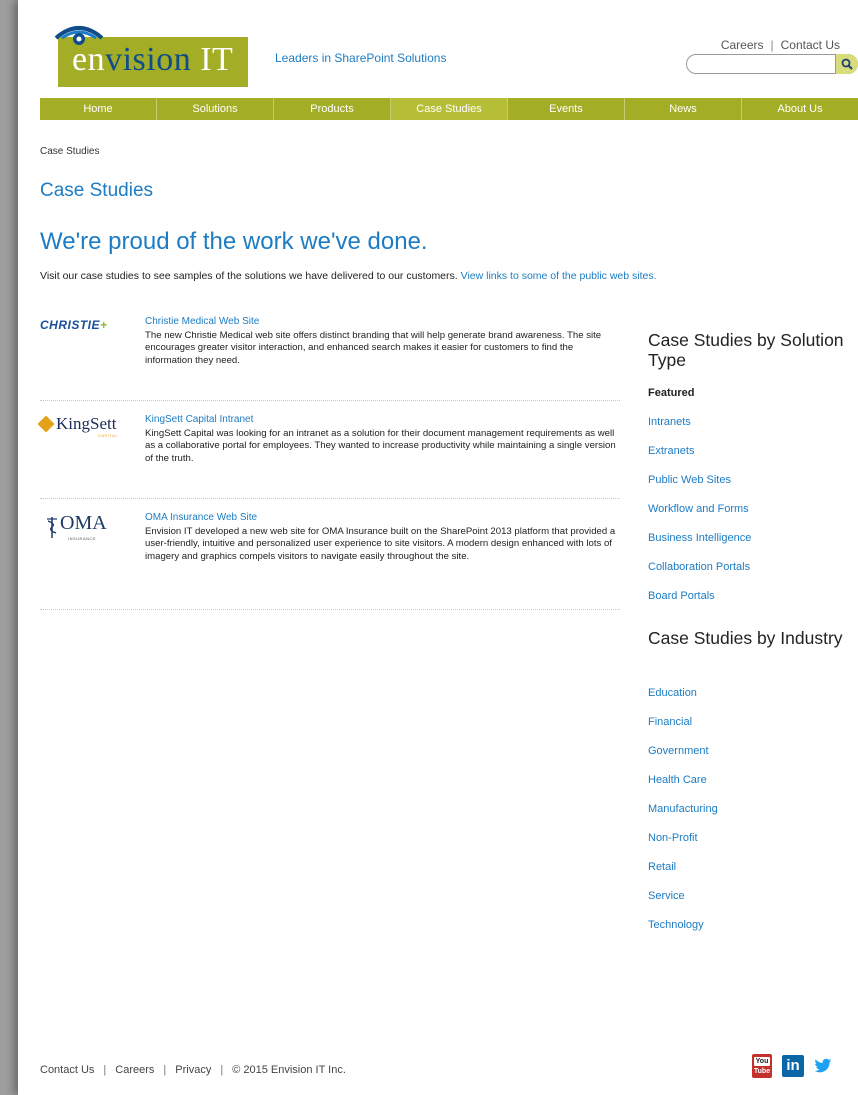 The width and height of the screenshot is (858, 1095). What do you see at coordinates (201, 517) in the screenshot?
I see `case-title-link: OMA Insurance Web Site` at bounding box center [201, 517].